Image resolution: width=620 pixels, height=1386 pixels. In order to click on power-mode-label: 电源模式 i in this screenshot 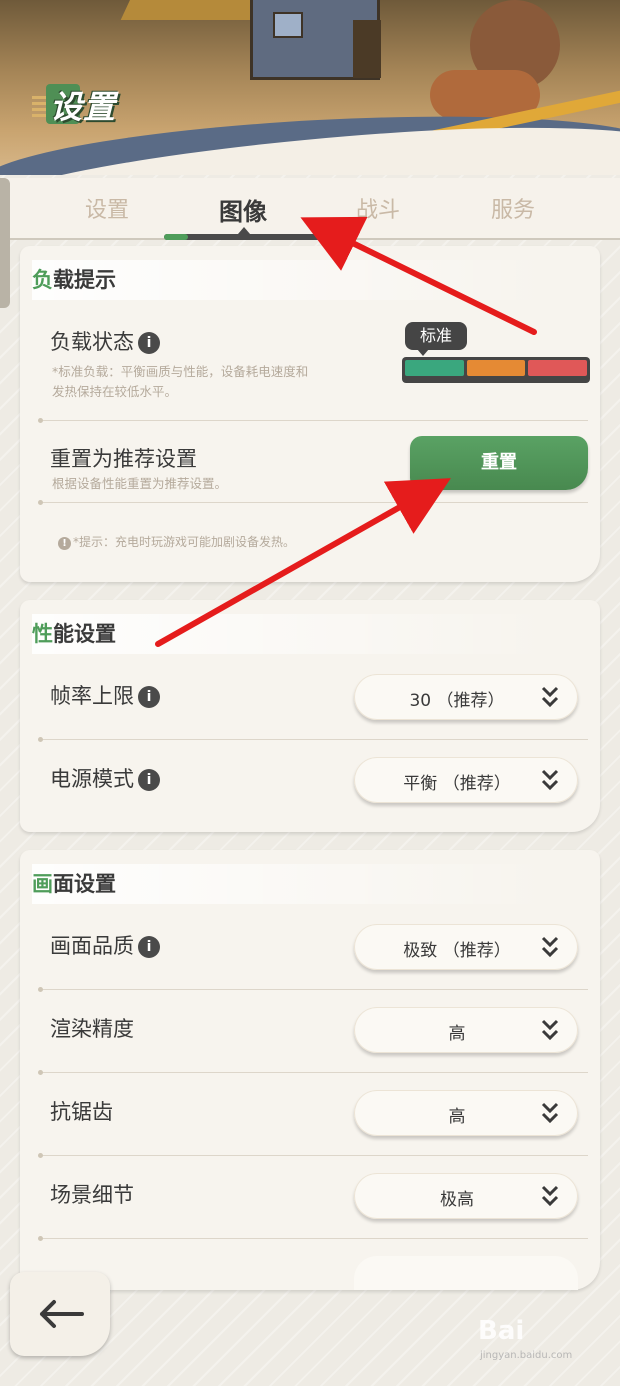, I will do `click(105, 778)`.